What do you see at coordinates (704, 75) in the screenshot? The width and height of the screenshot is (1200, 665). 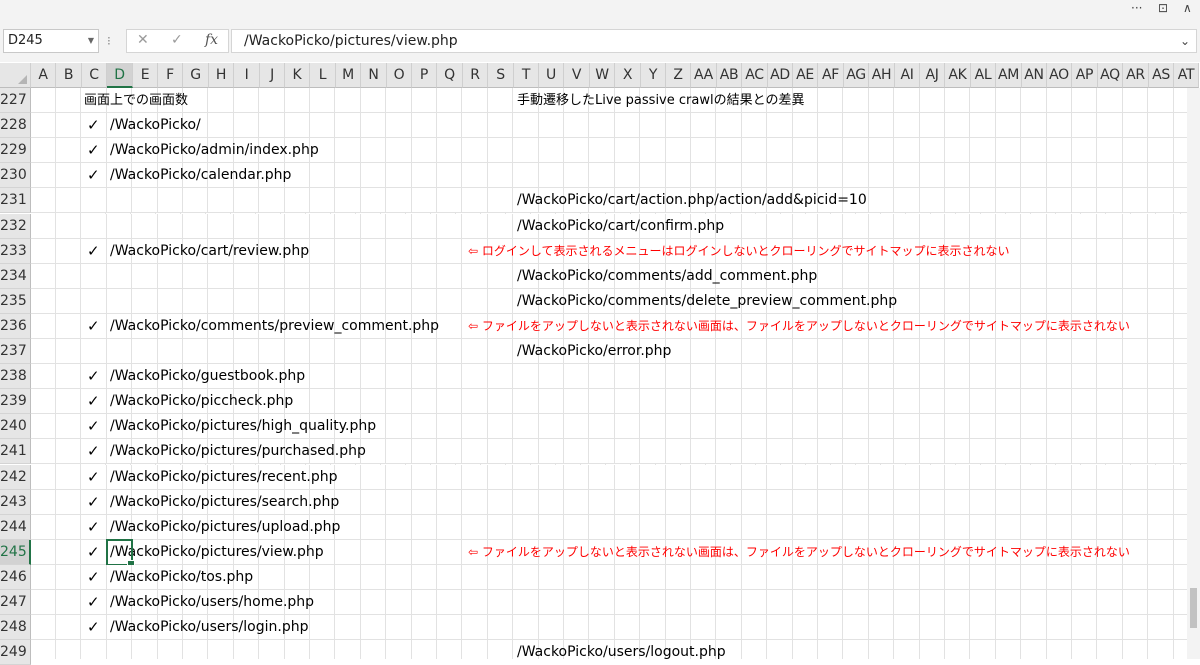 I see `column-header-aa: AA` at bounding box center [704, 75].